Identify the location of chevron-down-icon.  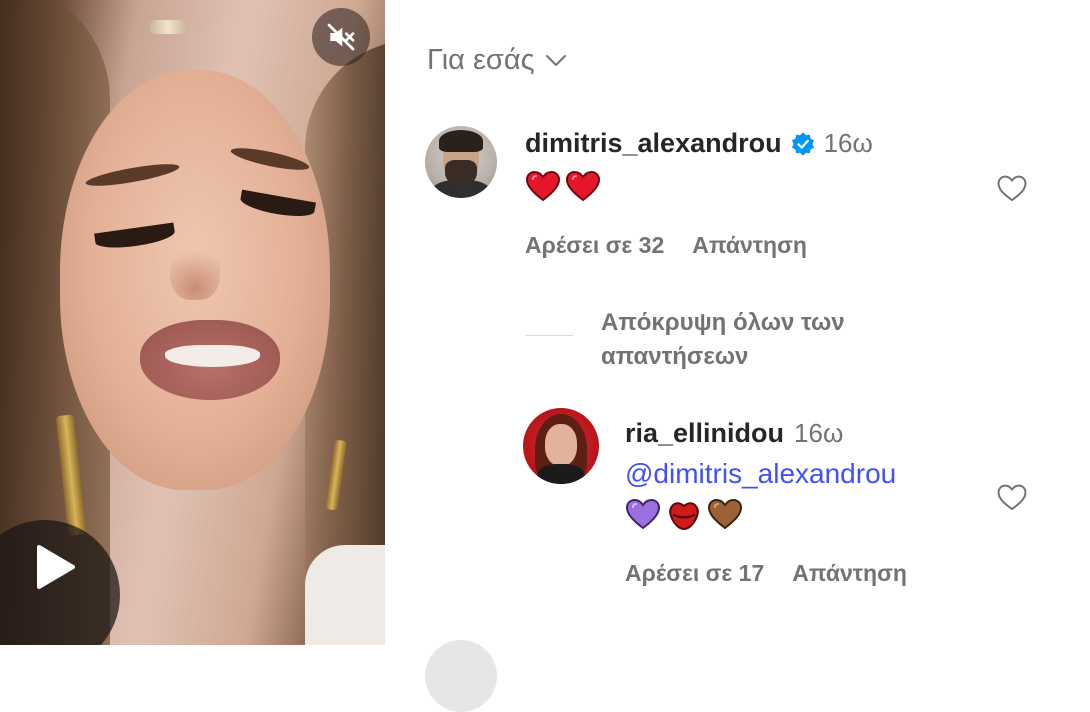
(555, 60).